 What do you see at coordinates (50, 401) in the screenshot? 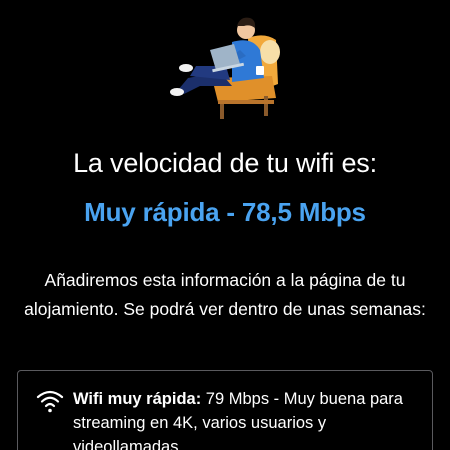
I see `wifi-icon` at bounding box center [50, 401].